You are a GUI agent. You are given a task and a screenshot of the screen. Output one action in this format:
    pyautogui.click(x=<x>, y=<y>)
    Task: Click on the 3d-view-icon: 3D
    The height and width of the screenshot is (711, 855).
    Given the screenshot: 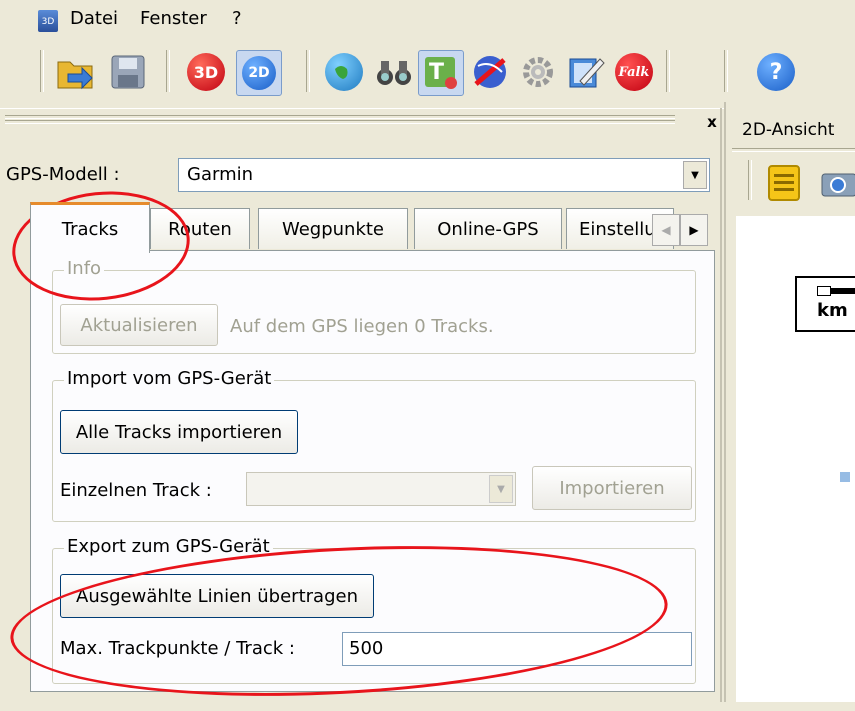 What is the action you would take?
    pyautogui.click(x=206, y=72)
    